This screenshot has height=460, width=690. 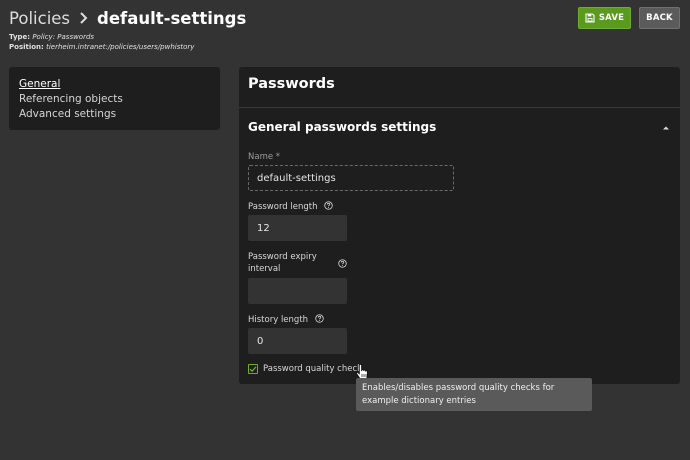 I want to click on expiry-interval-label: Password expiry interval, so click(x=282, y=263).